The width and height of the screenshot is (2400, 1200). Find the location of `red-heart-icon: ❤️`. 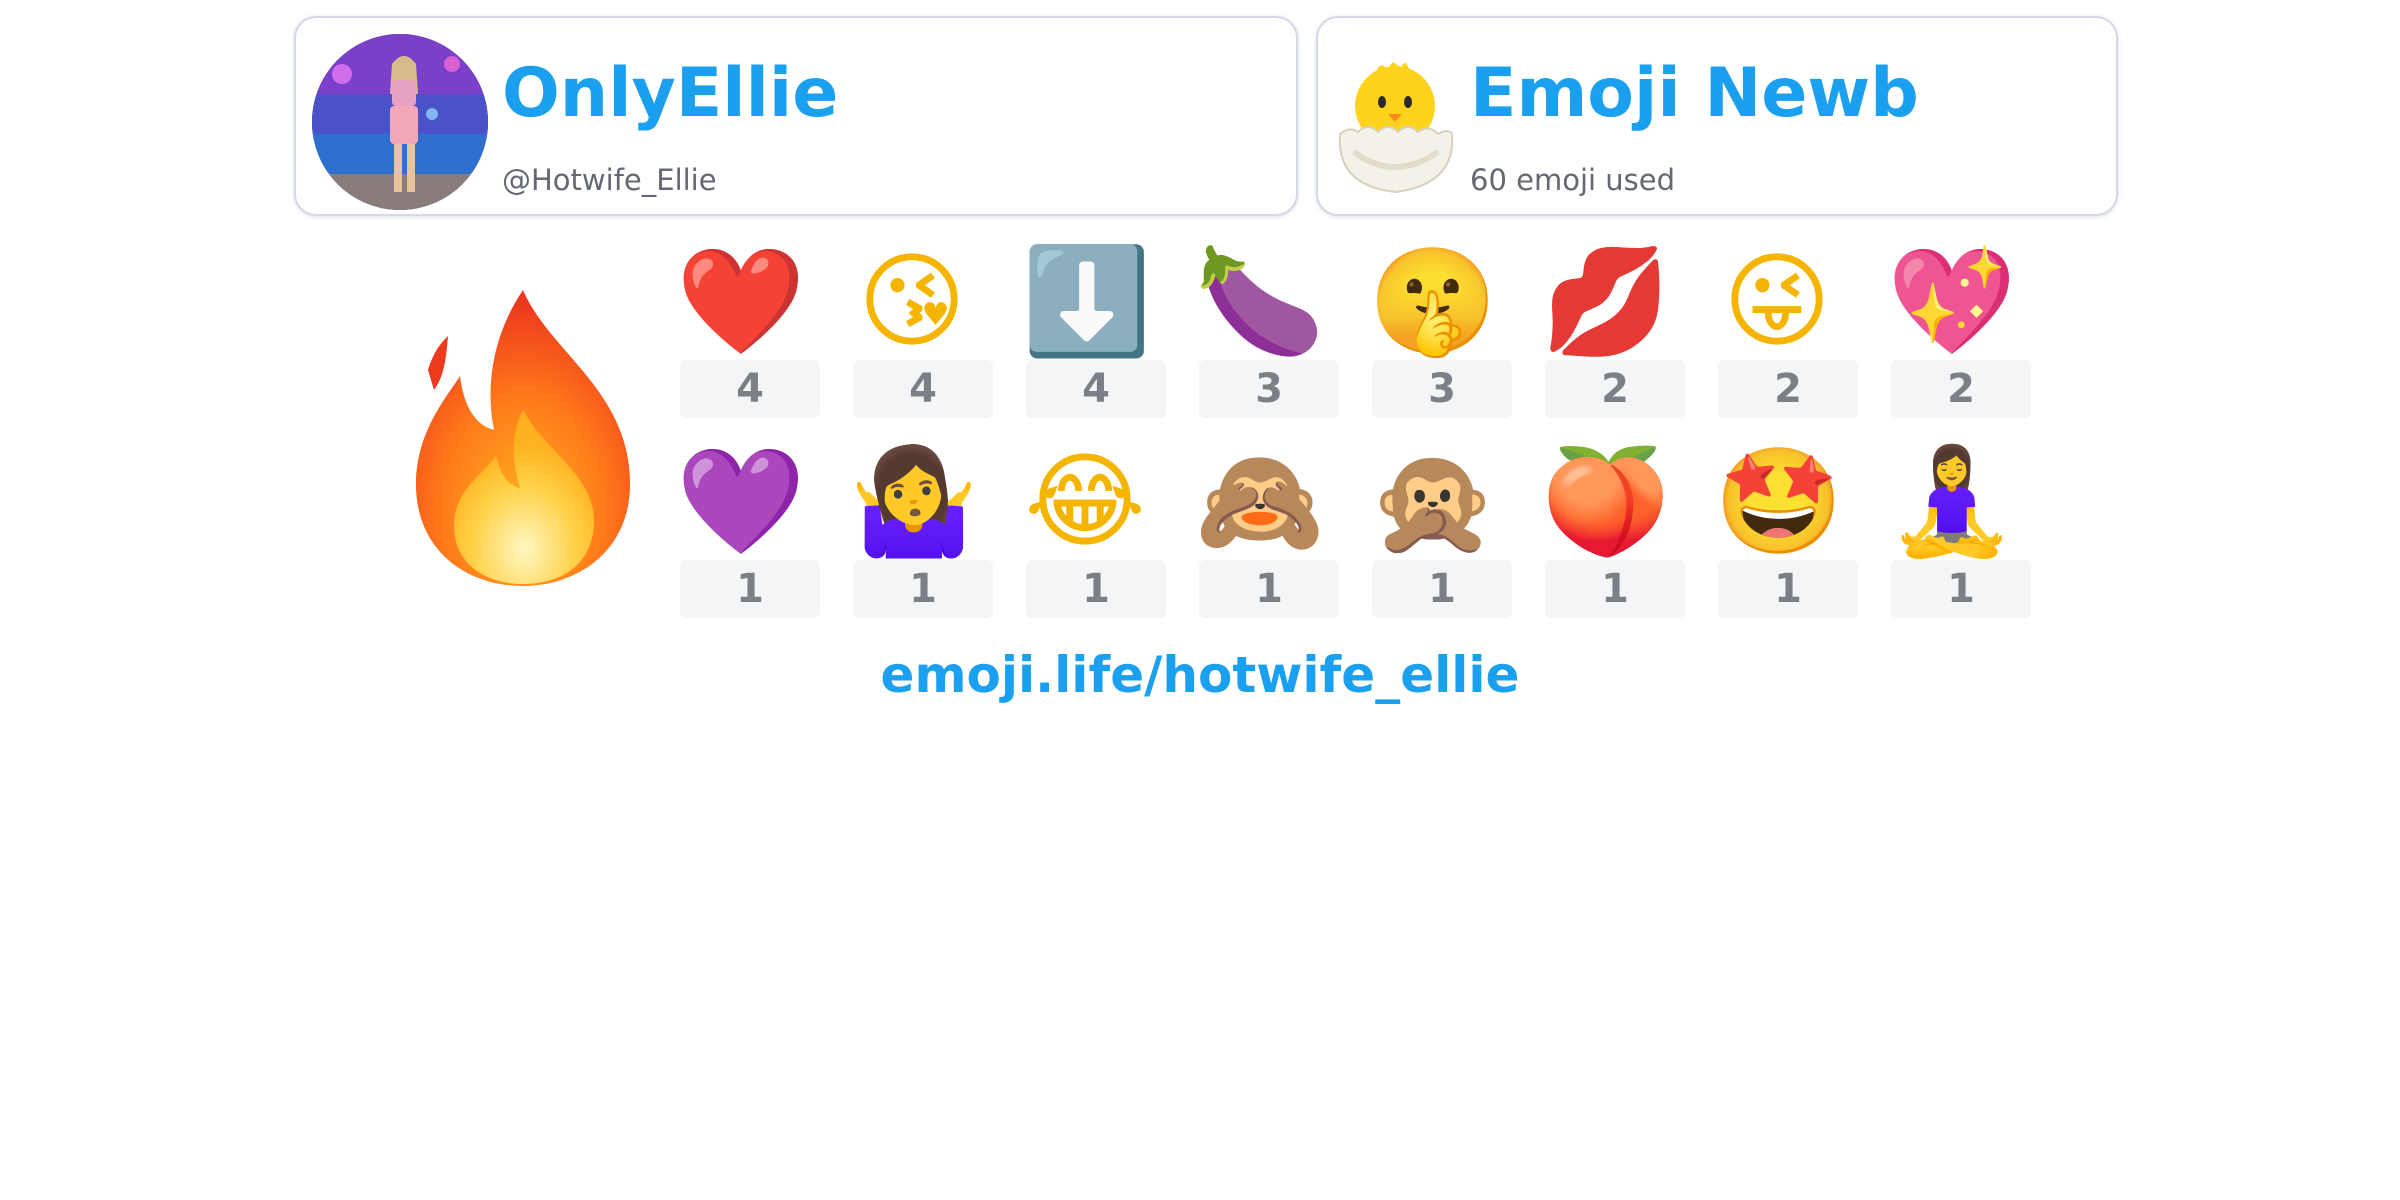

red-heart-icon: ❤️ is located at coordinates (741, 301).